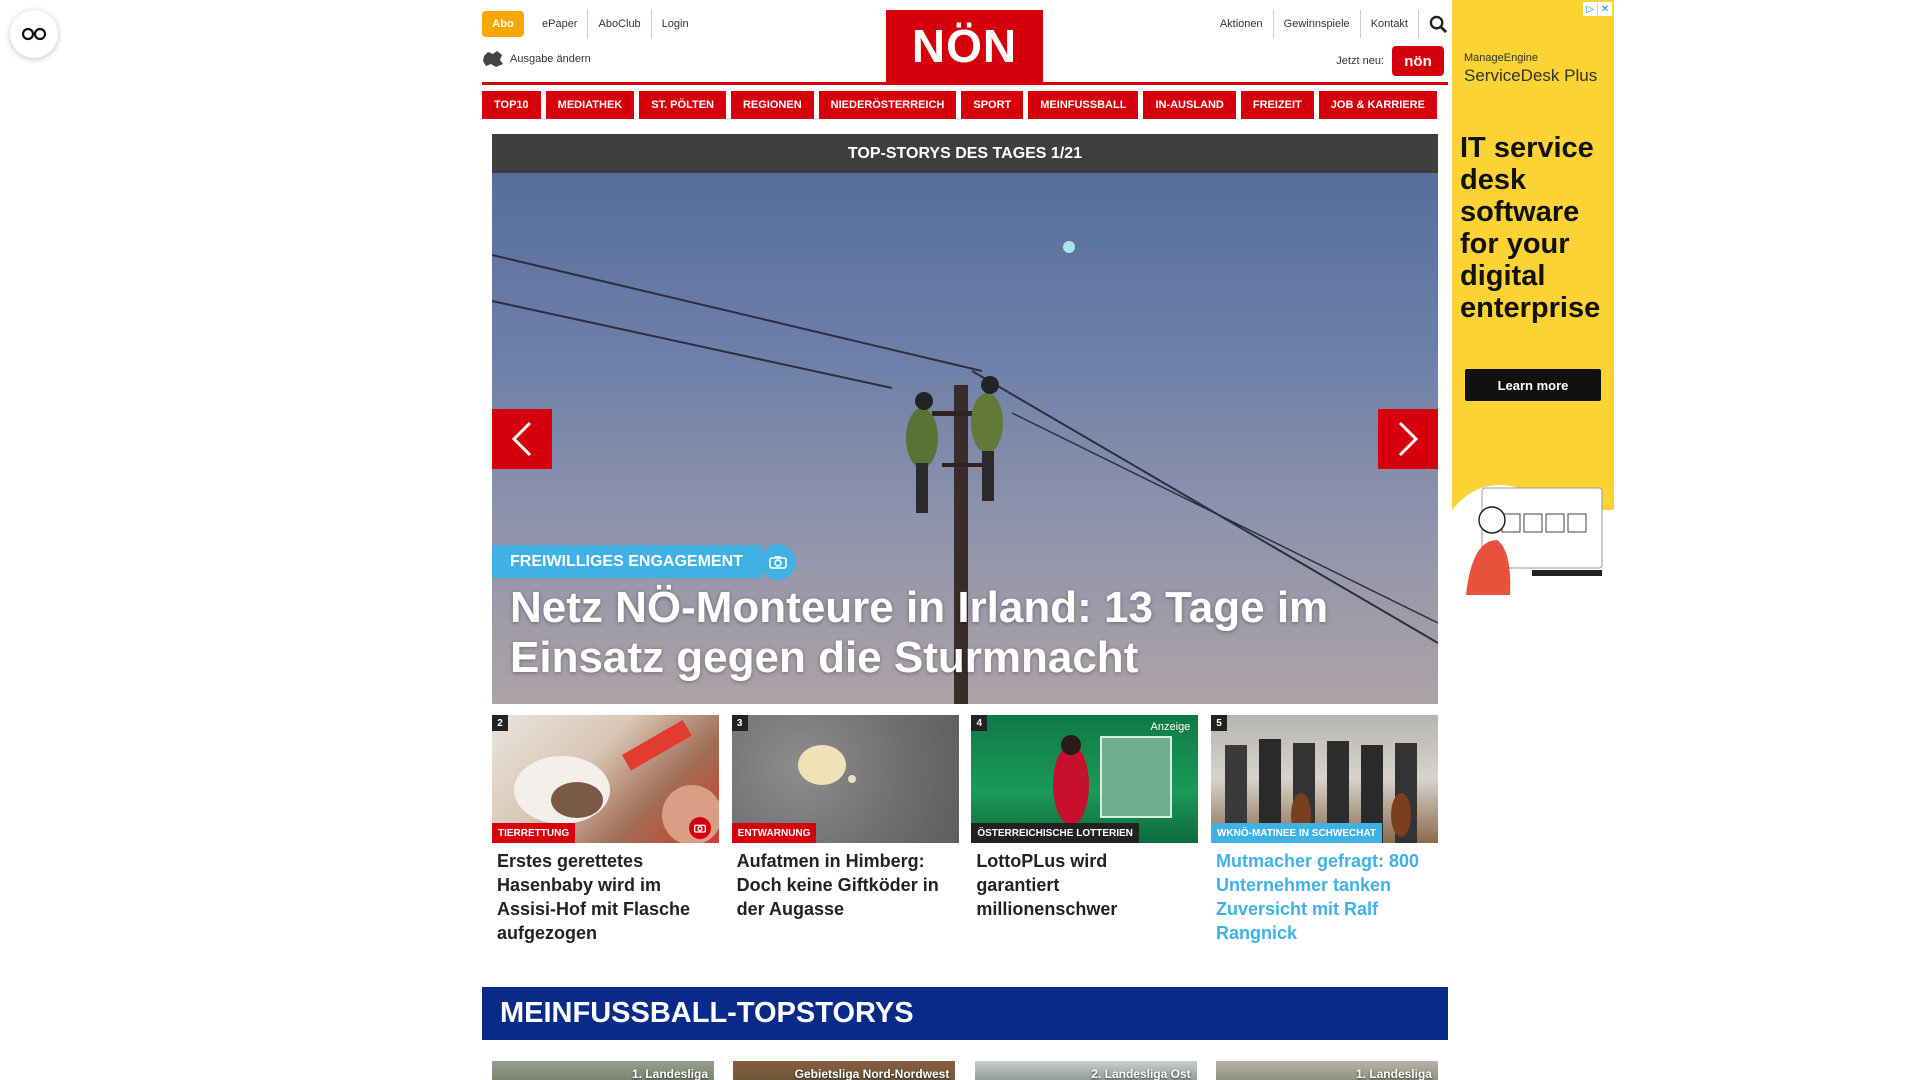  I want to click on top-links: ePaper AboClub Login, so click(615, 24).